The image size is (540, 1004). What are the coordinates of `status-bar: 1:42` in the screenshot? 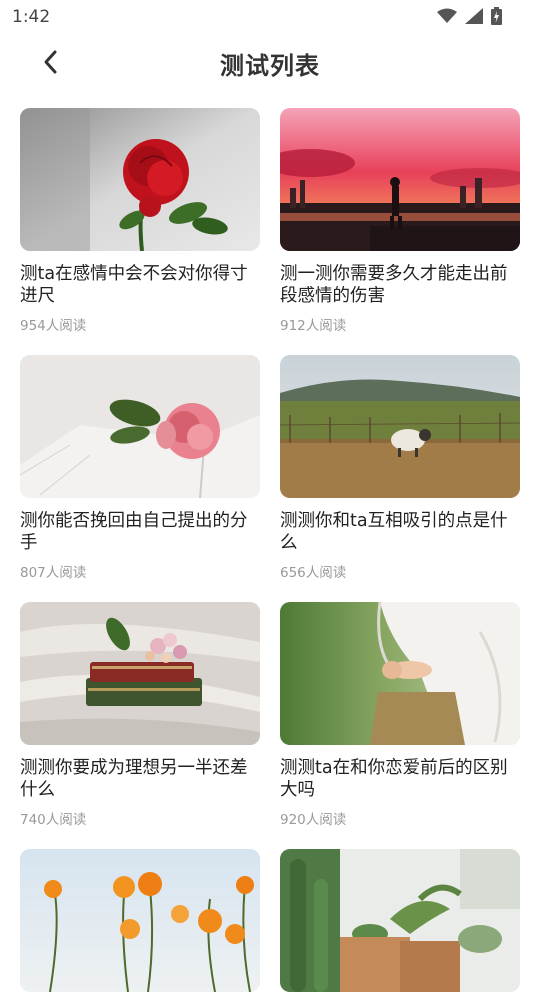 It's located at (270, 17).